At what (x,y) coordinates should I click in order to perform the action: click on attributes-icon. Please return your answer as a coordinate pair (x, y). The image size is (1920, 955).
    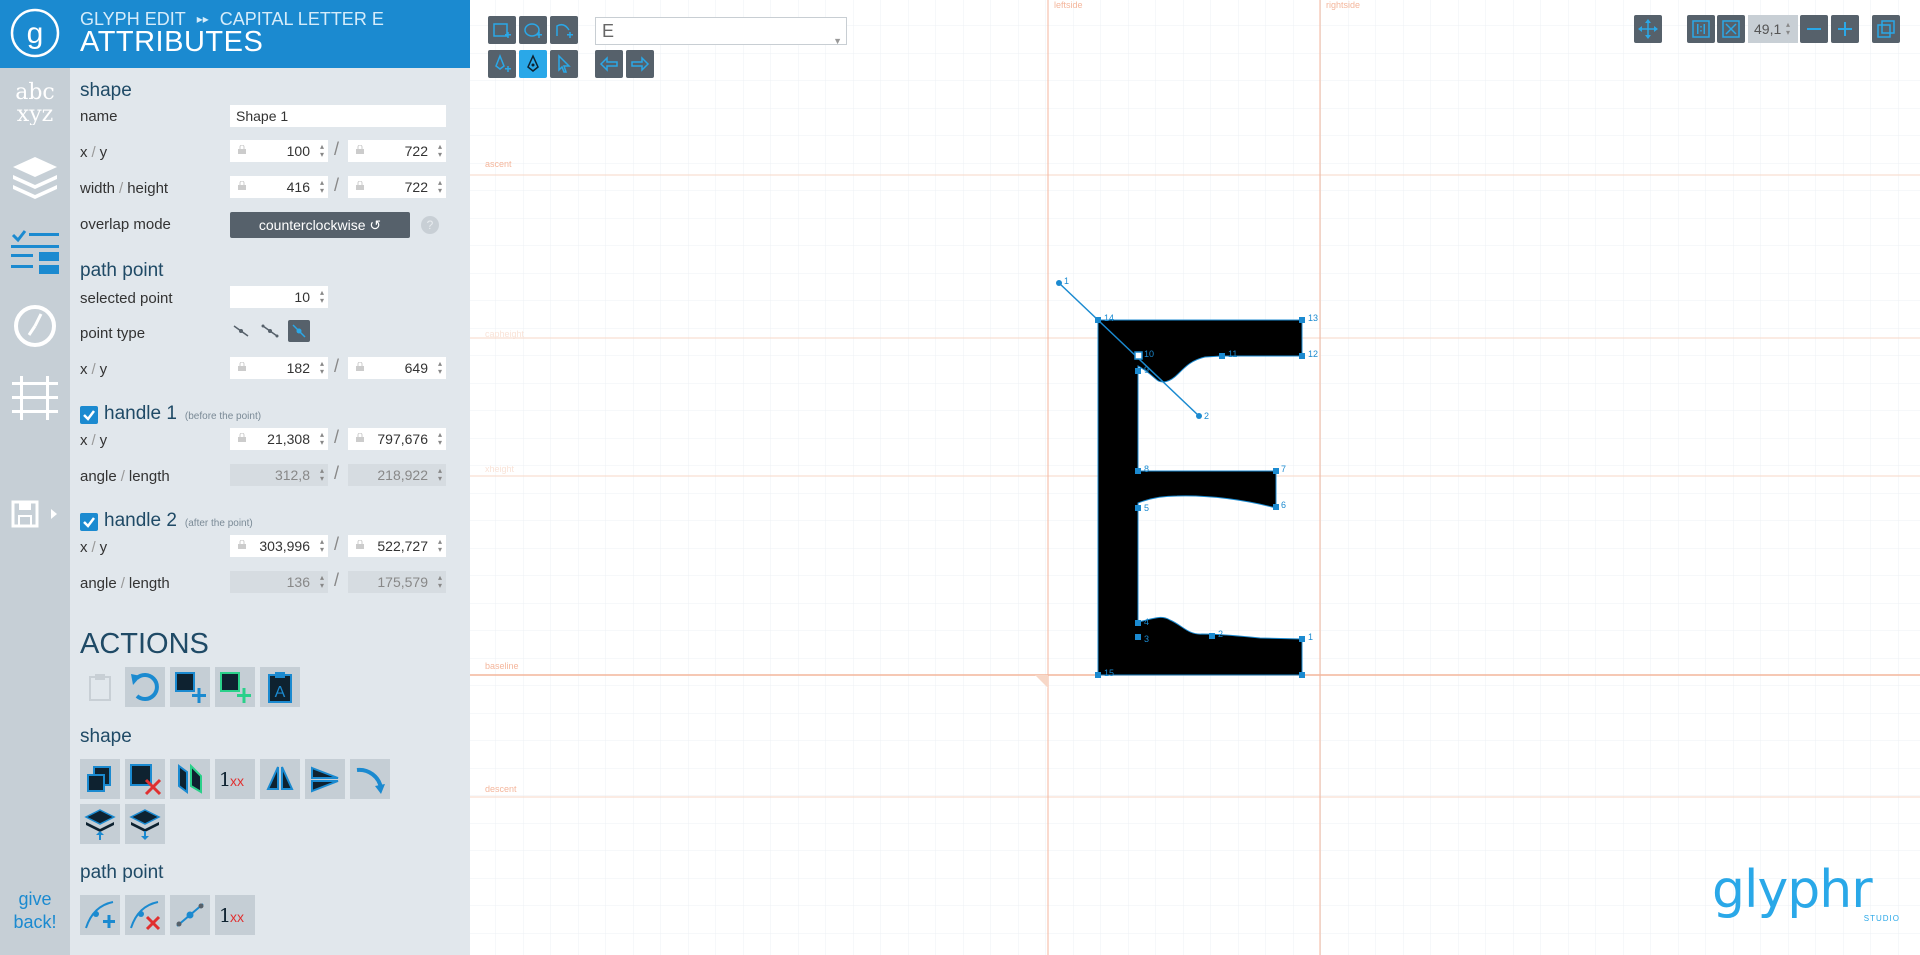
    Looking at the image, I should click on (35, 252).